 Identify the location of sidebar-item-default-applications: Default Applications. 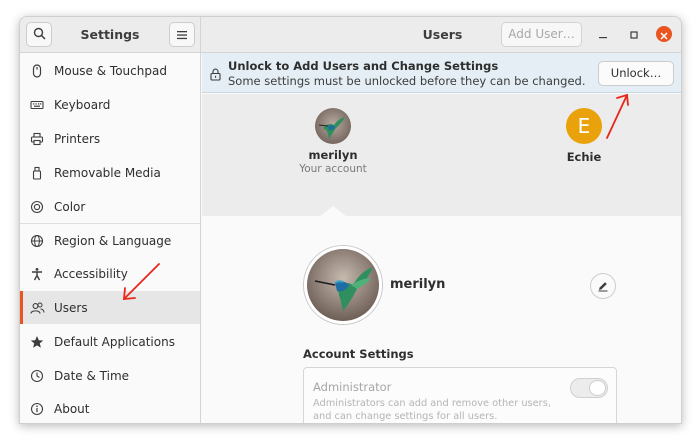
(110, 341).